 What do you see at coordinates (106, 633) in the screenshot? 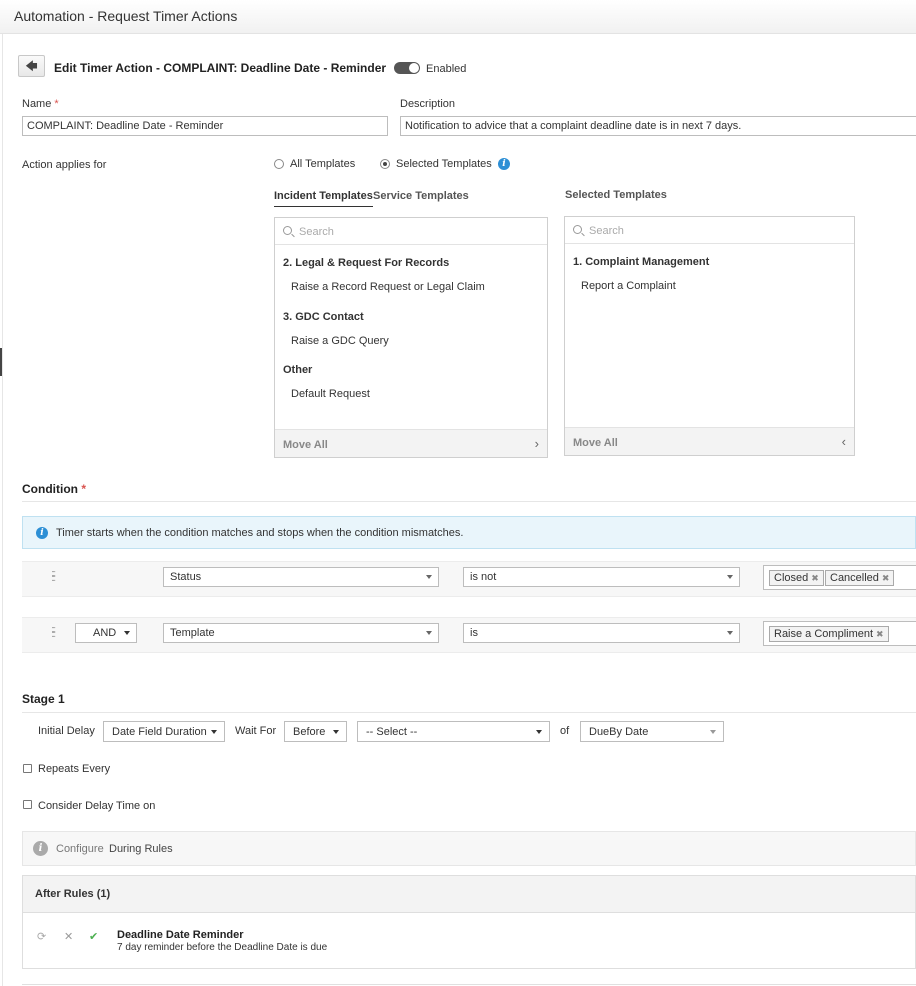
I see `connector-select: AND` at bounding box center [106, 633].